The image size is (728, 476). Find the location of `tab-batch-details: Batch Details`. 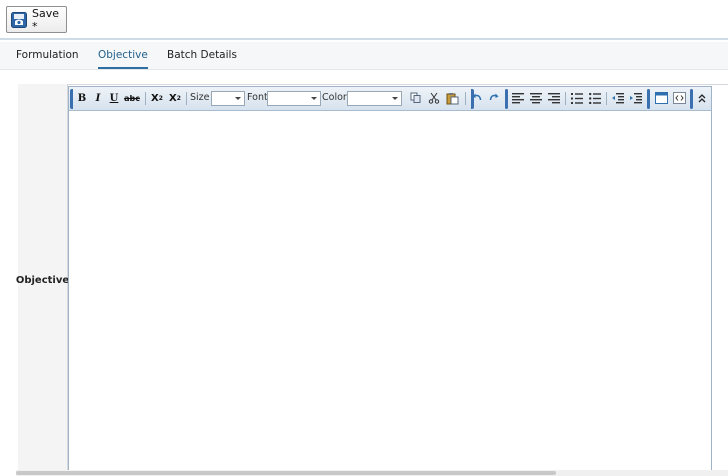

tab-batch-details: Batch Details is located at coordinates (202, 55).